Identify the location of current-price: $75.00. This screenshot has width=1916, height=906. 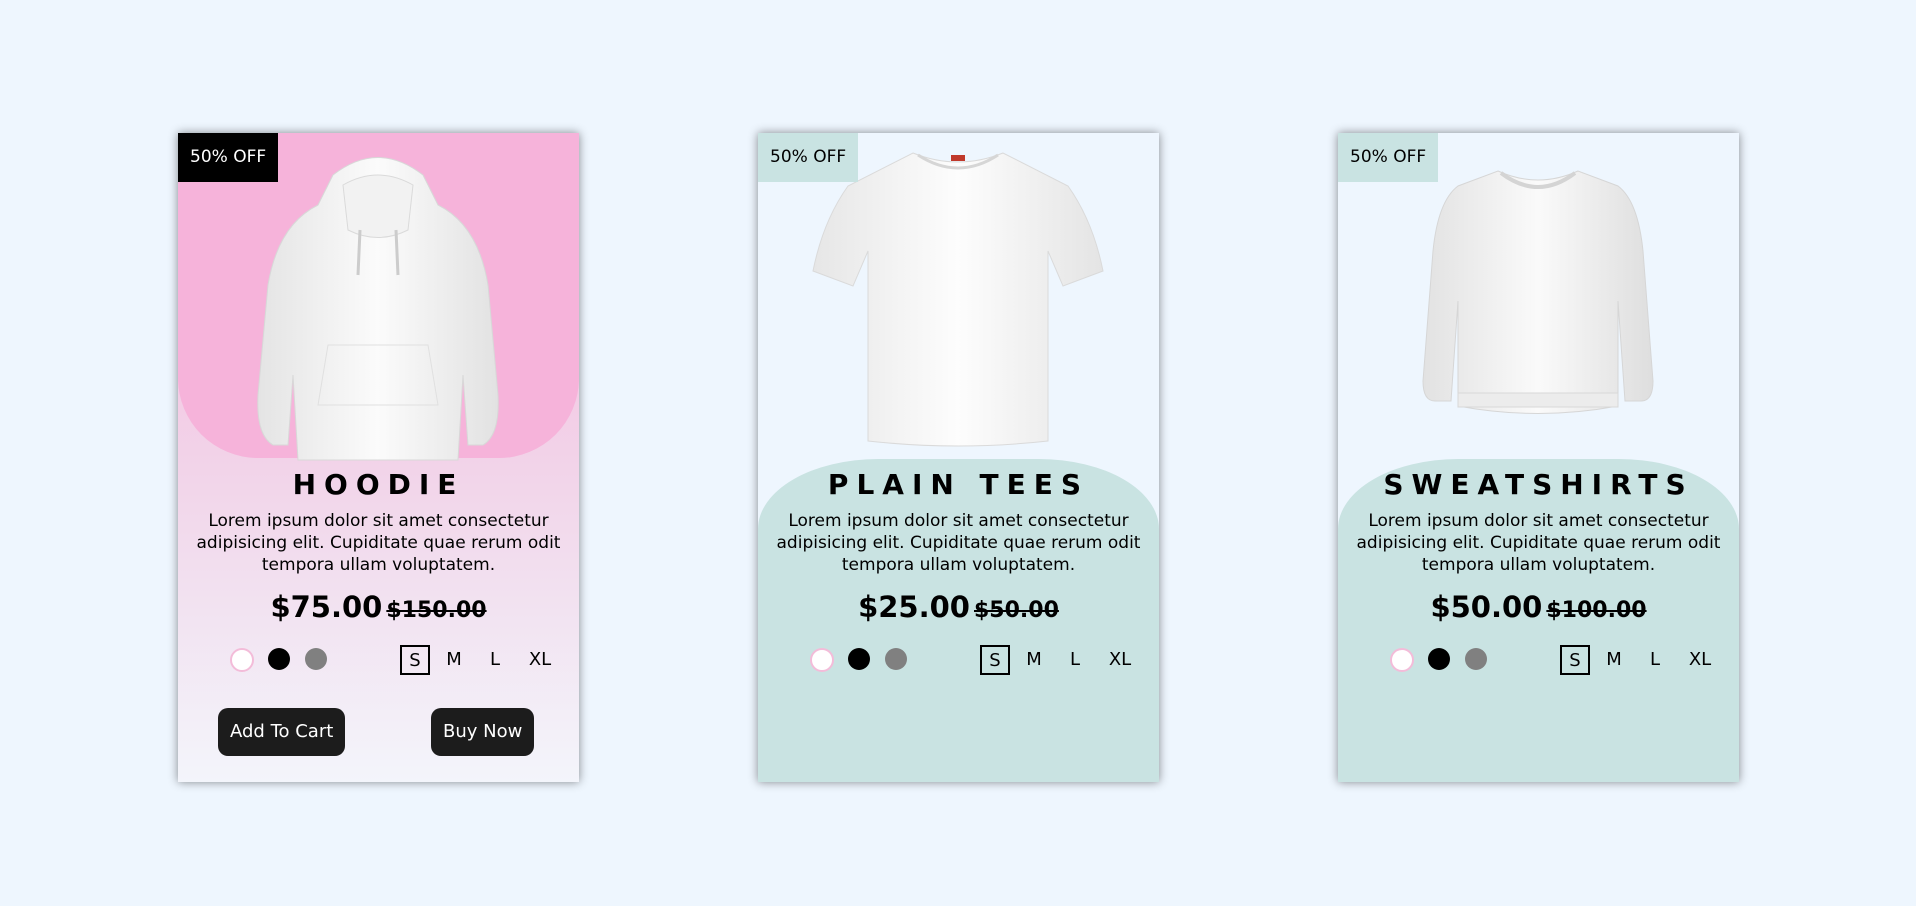
(326, 607).